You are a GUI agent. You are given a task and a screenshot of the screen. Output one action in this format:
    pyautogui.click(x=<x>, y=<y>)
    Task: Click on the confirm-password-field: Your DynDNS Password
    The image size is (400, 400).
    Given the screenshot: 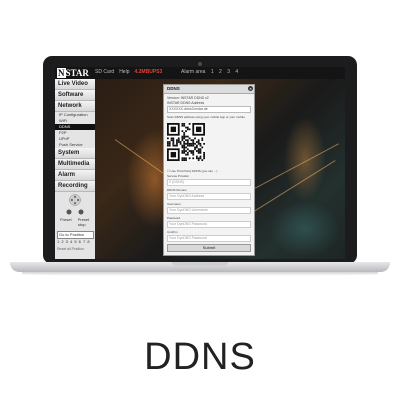 What is the action you would take?
    pyautogui.click(x=209, y=238)
    